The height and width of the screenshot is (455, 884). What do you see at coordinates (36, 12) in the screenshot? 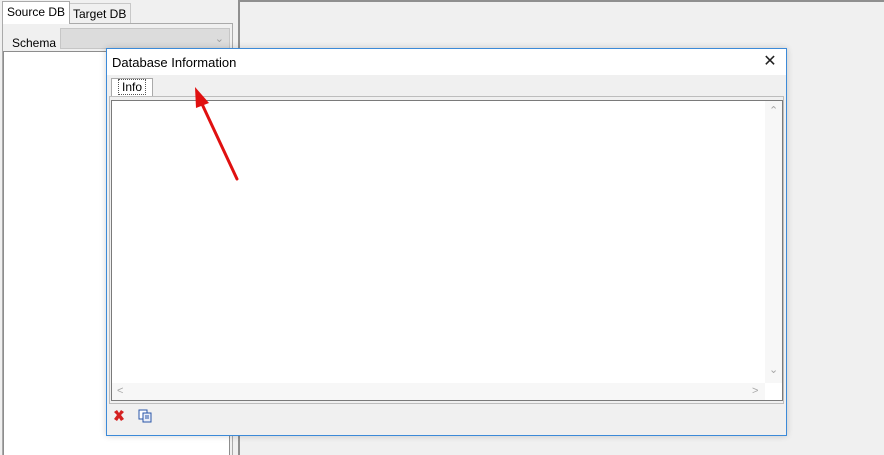
I see `tab-source-db: Source DB` at bounding box center [36, 12].